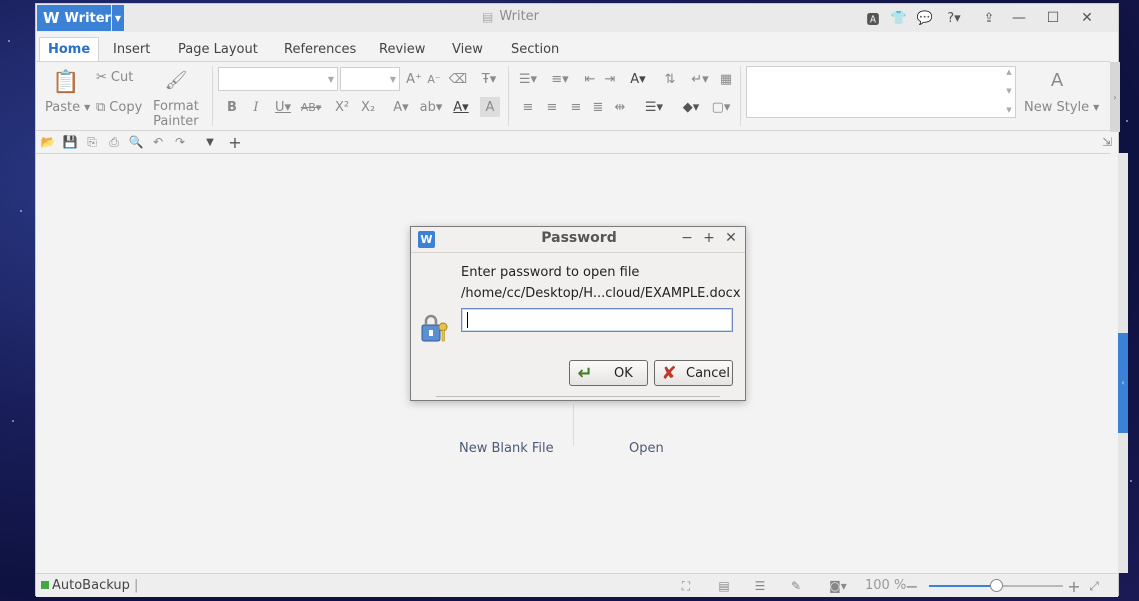 The height and width of the screenshot is (601, 1139). Describe the element at coordinates (92, 142) in the screenshot. I see `export-pdf-icon: ⎘` at that location.